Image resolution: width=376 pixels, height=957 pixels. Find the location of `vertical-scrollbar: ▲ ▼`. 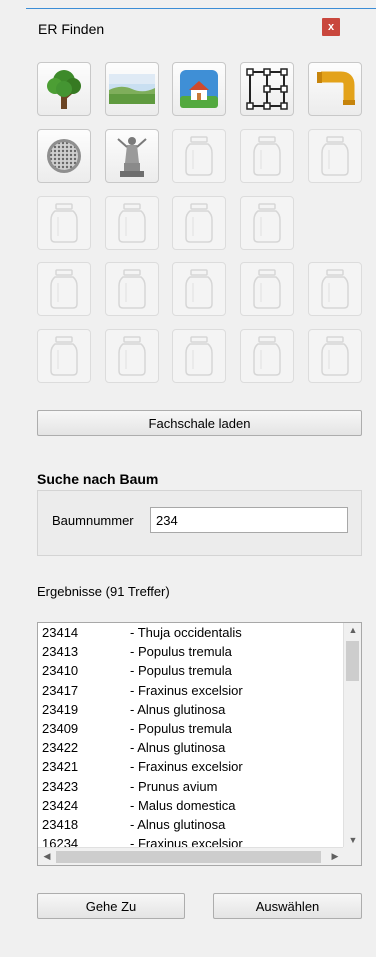

vertical-scrollbar: ▲ ▼ is located at coordinates (352, 735).